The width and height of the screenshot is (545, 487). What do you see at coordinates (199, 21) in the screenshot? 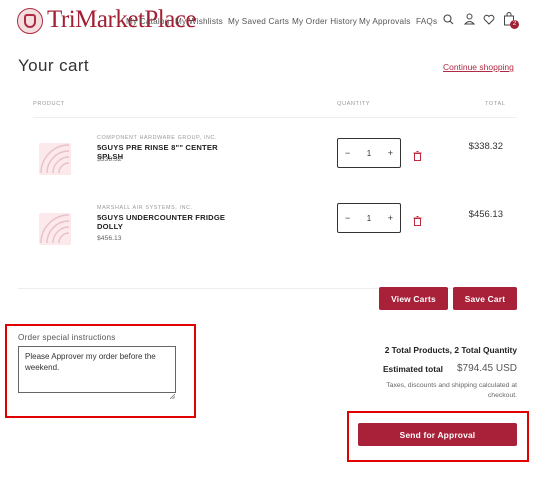
I see `nav-my-wishlists: My Wishlists` at bounding box center [199, 21].